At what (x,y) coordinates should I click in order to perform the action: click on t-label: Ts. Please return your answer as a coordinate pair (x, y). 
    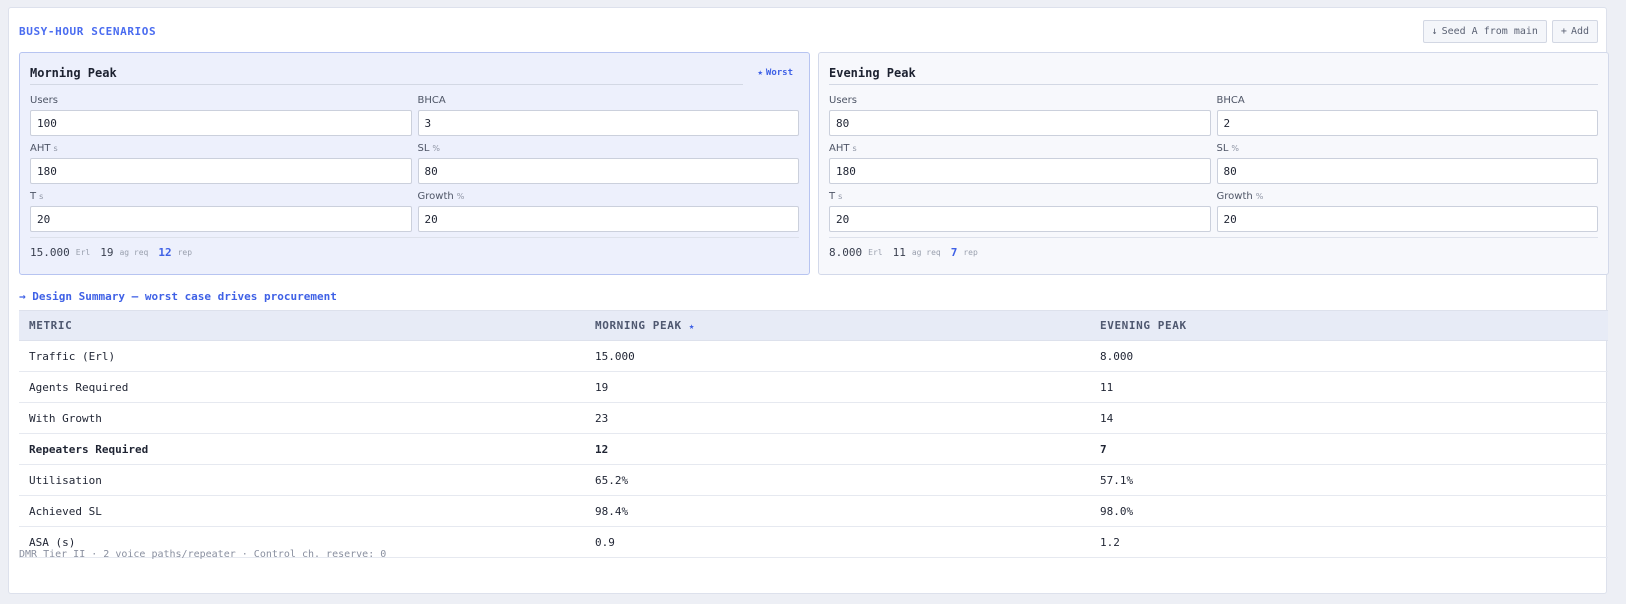
    Looking at the image, I should click on (836, 196).